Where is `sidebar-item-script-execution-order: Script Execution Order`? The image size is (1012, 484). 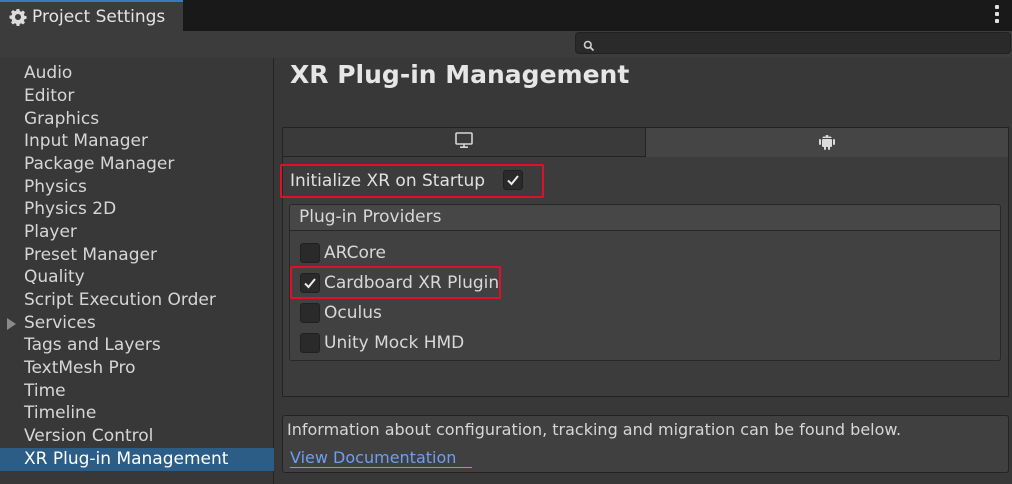 sidebar-item-script-execution-order: Script Execution Order is located at coordinates (137, 300).